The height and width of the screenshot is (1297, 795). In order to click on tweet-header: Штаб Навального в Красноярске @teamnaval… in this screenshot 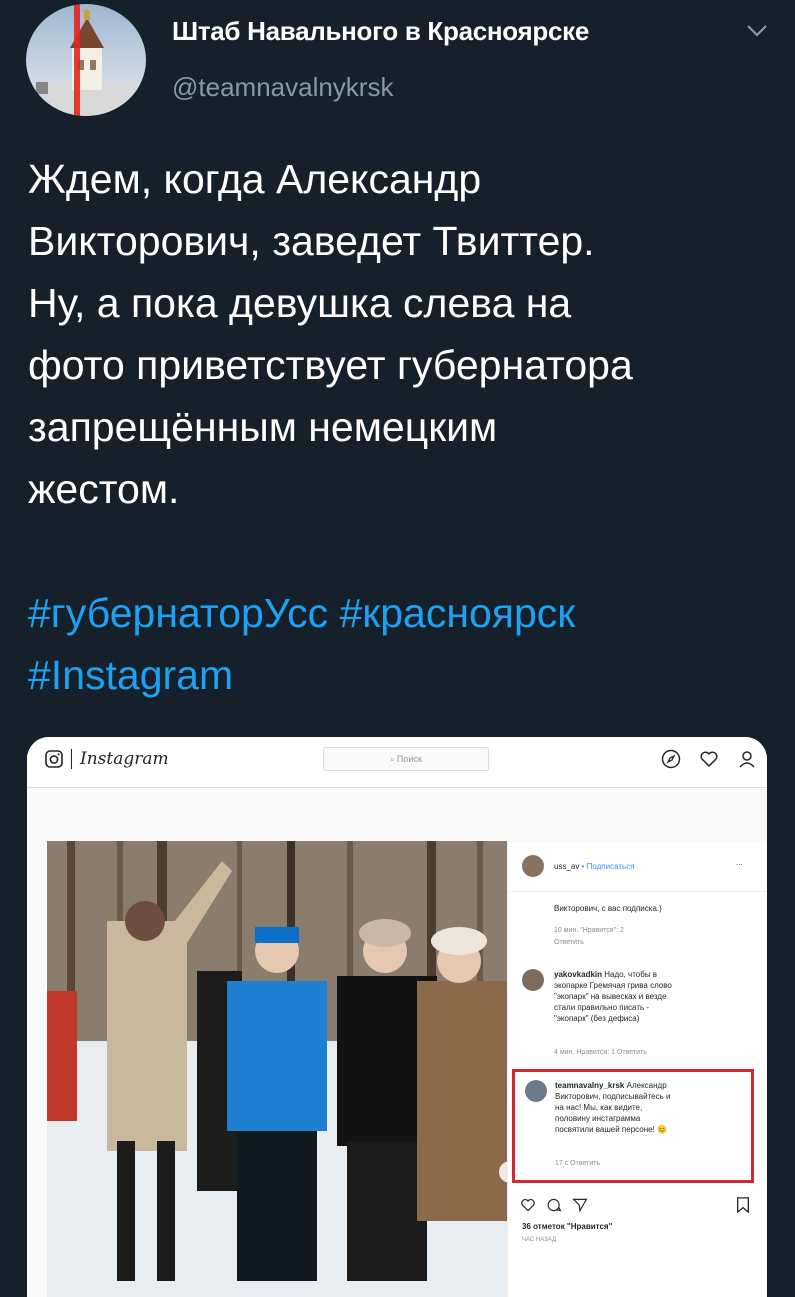, I will do `click(401, 60)`.